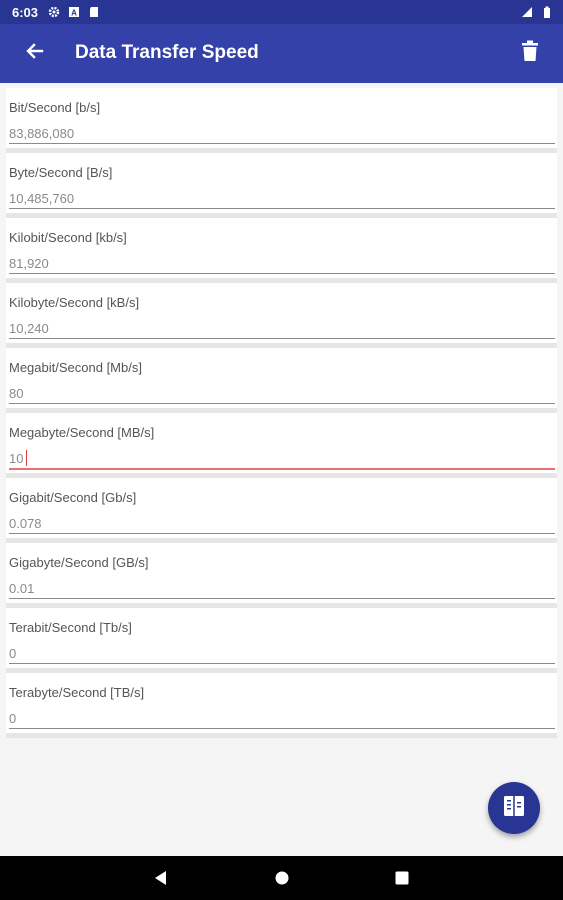 The width and height of the screenshot is (563, 900). I want to click on unit-field-label: Terabit/Second [Tb/s], so click(70, 627).